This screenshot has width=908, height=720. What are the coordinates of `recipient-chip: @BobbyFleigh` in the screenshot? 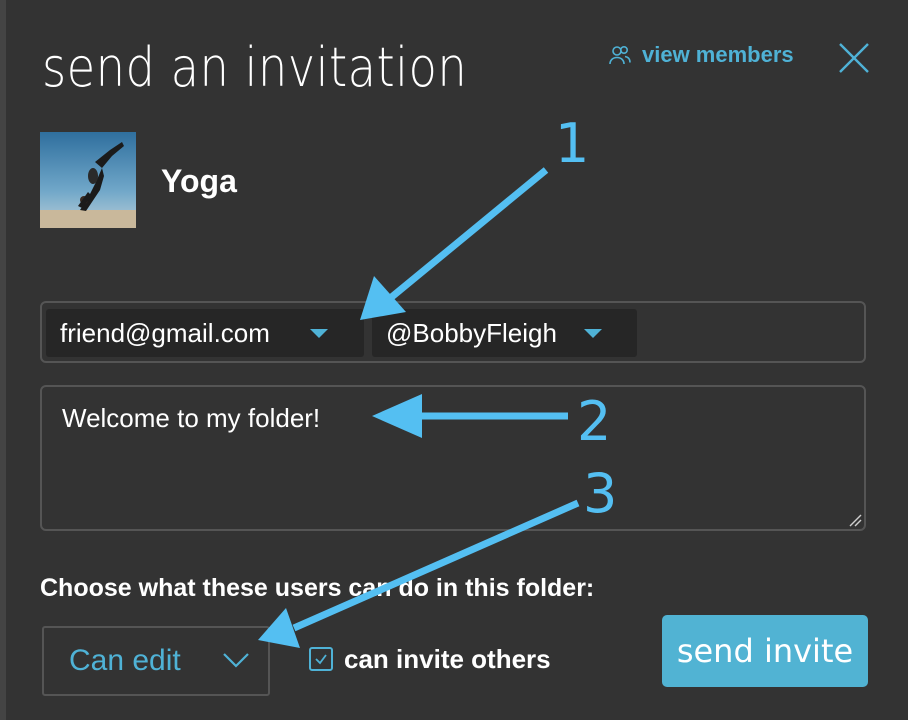 It's located at (504, 333).